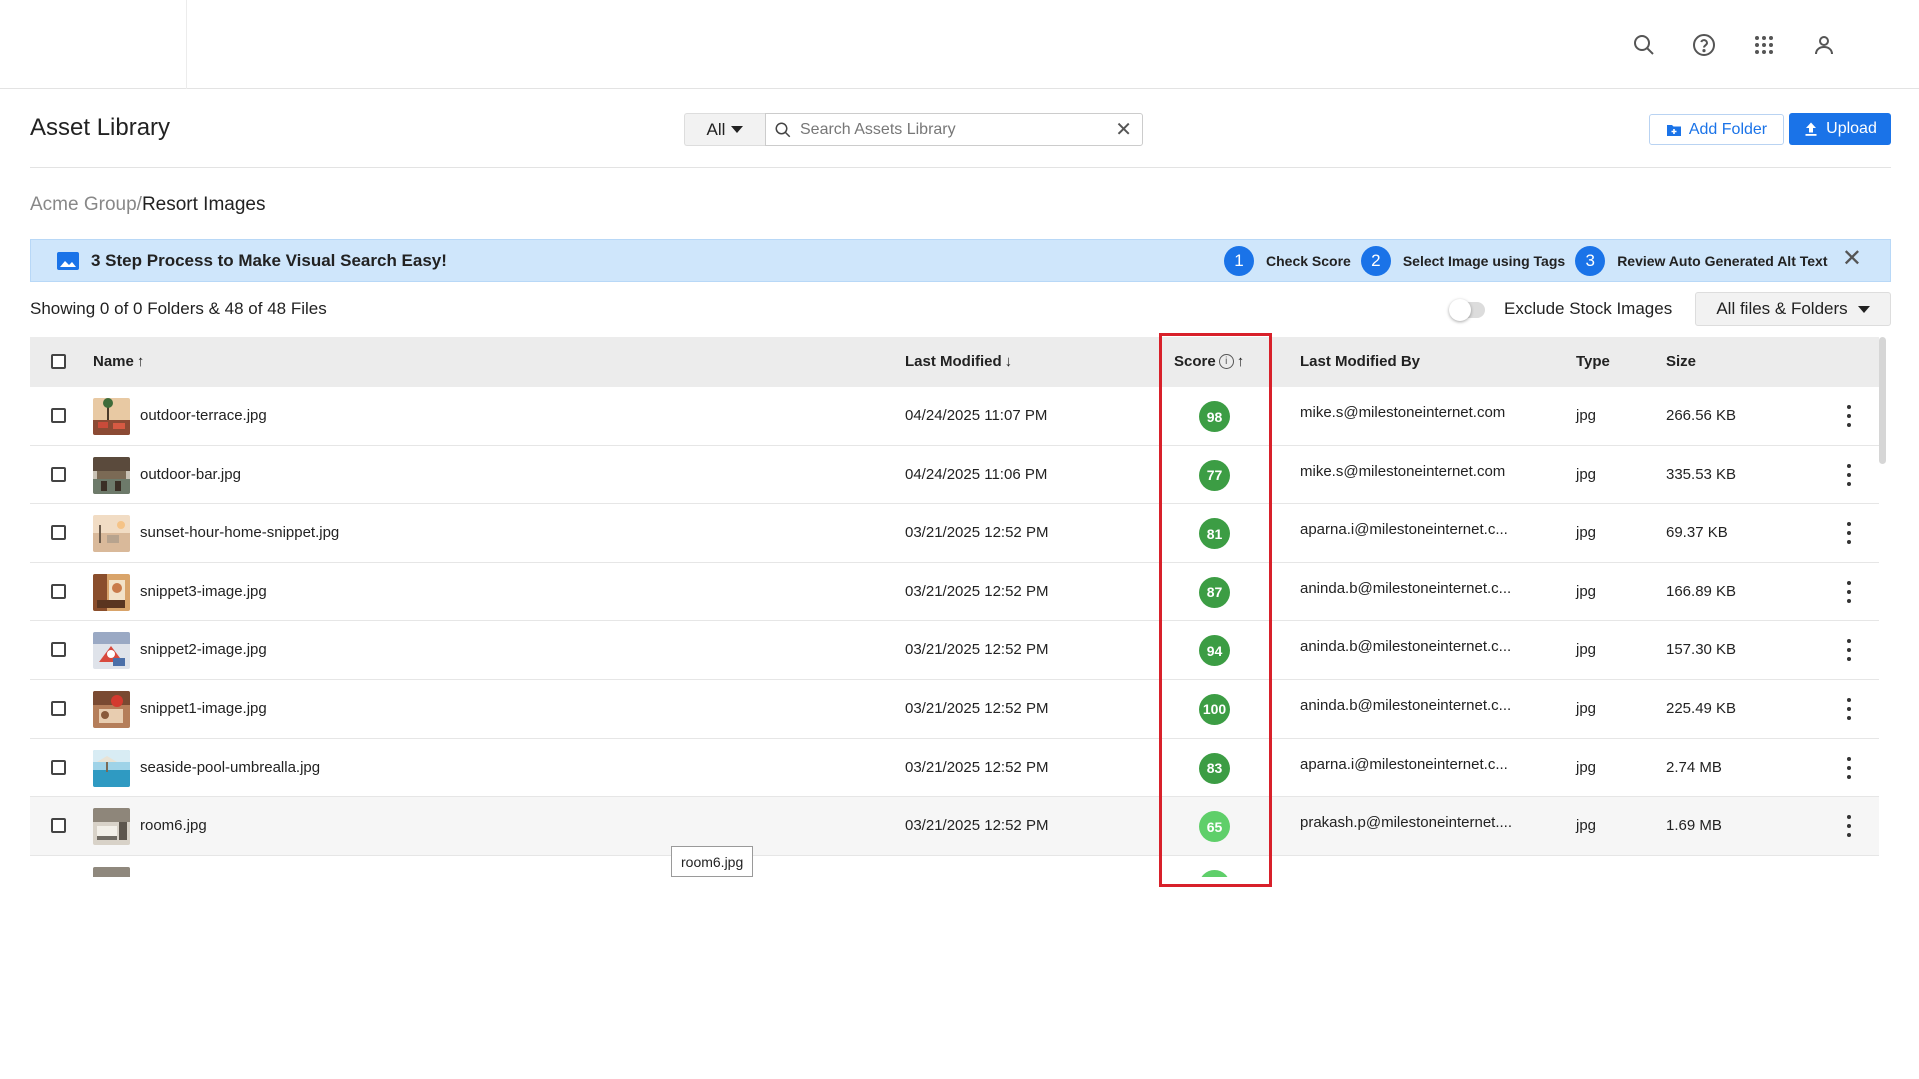  I want to click on search-icon, so click(1644, 45).